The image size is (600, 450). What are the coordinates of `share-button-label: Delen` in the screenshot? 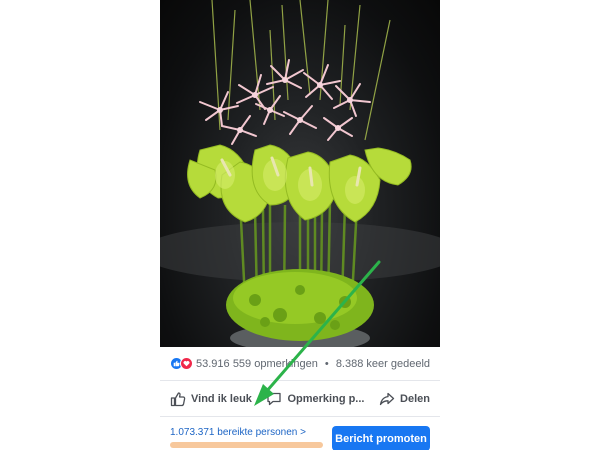 It's located at (415, 398).